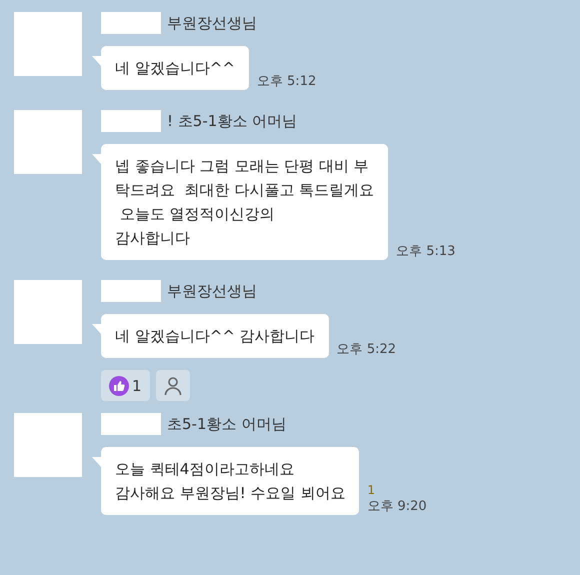 The width and height of the screenshot is (580, 575). I want to click on person-icon, so click(173, 386).